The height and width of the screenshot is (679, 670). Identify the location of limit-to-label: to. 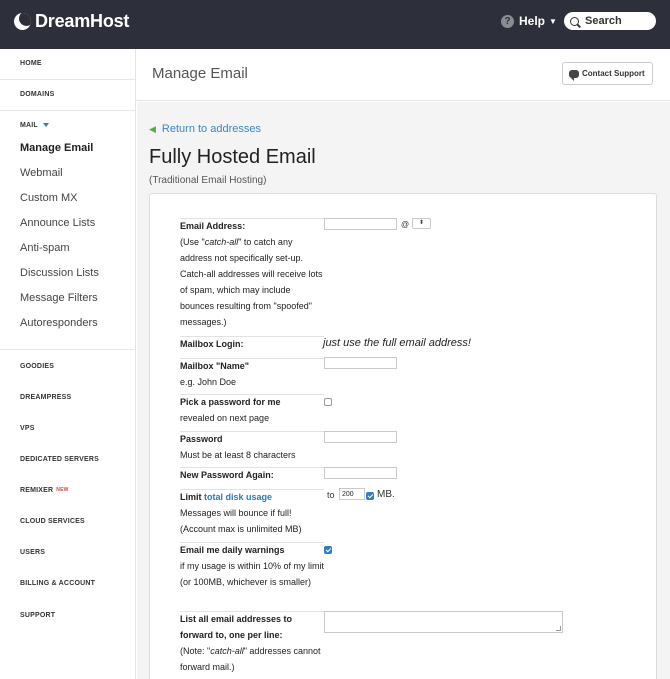
(331, 495).